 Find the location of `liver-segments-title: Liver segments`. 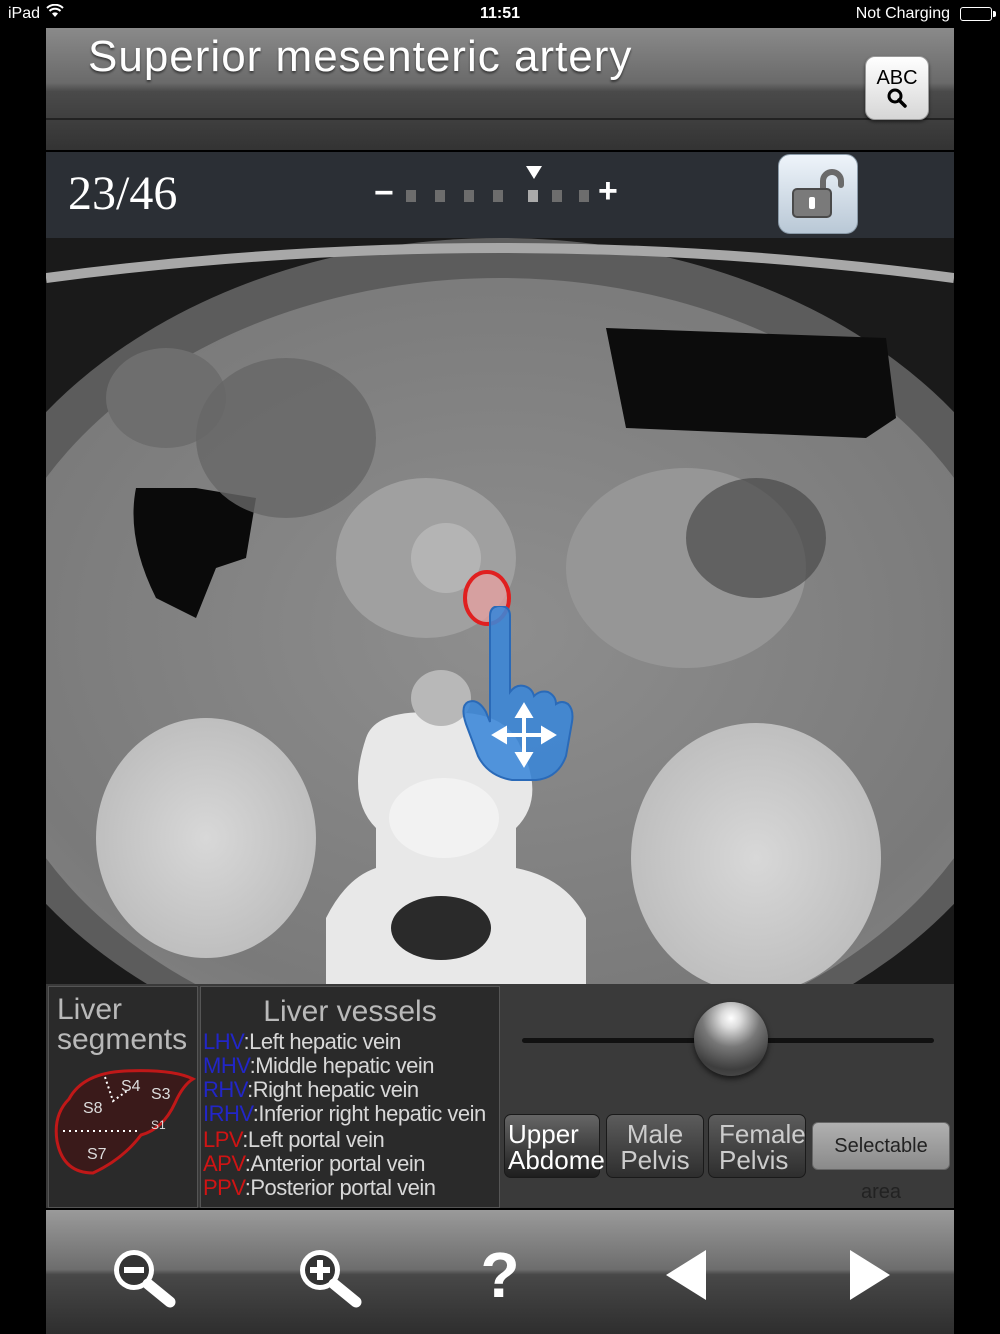

liver-segments-title: Liver segments is located at coordinates (122, 1025).